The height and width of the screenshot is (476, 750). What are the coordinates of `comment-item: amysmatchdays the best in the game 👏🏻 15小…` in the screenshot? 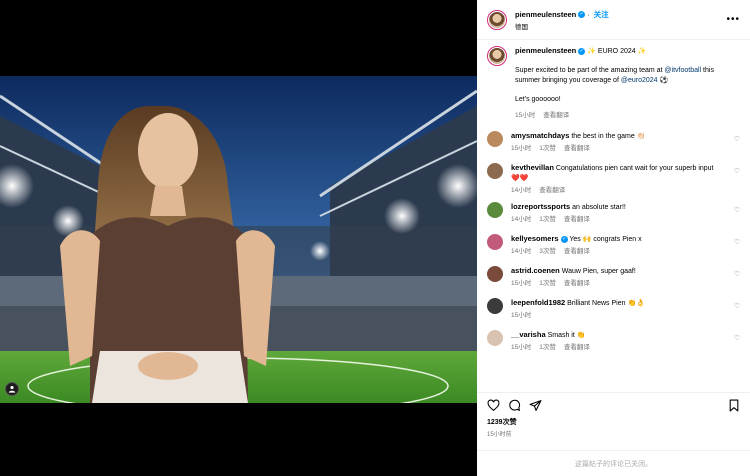 It's located at (613, 142).